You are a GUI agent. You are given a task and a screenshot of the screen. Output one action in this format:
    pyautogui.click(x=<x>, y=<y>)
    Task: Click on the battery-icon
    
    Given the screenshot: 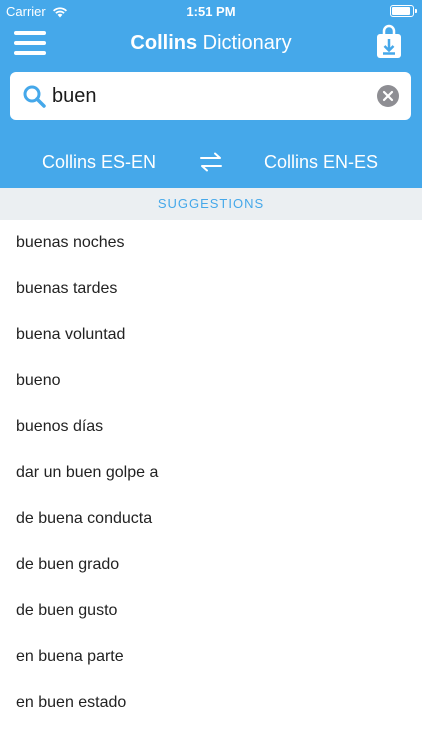 What is the action you would take?
    pyautogui.click(x=403, y=11)
    